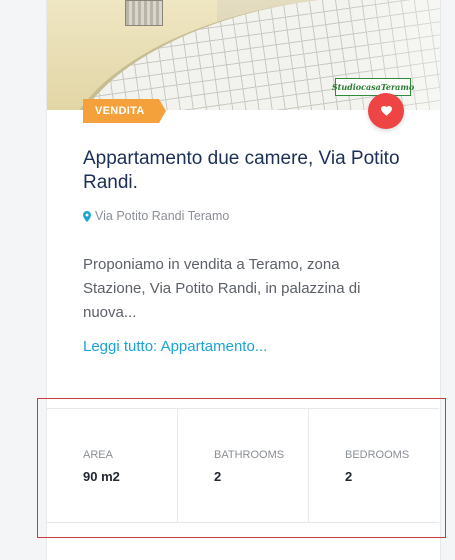  I want to click on heart-icon, so click(386, 111).